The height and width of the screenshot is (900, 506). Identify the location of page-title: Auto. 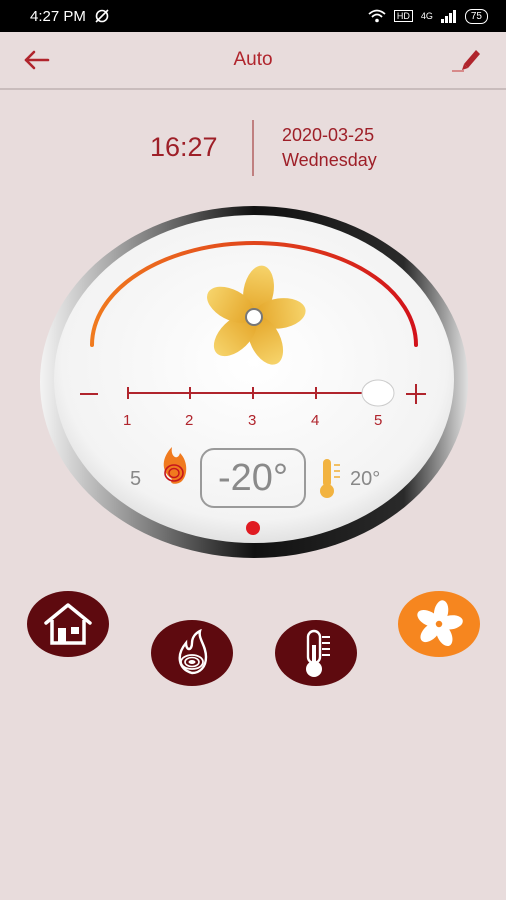
(253, 59).